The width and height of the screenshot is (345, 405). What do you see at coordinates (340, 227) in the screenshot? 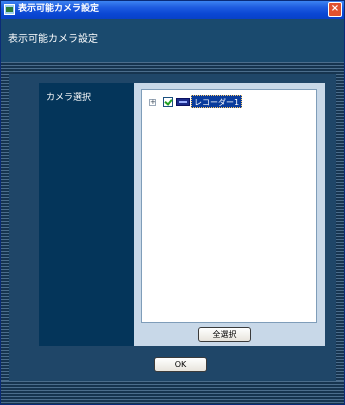
I see `right-border` at bounding box center [340, 227].